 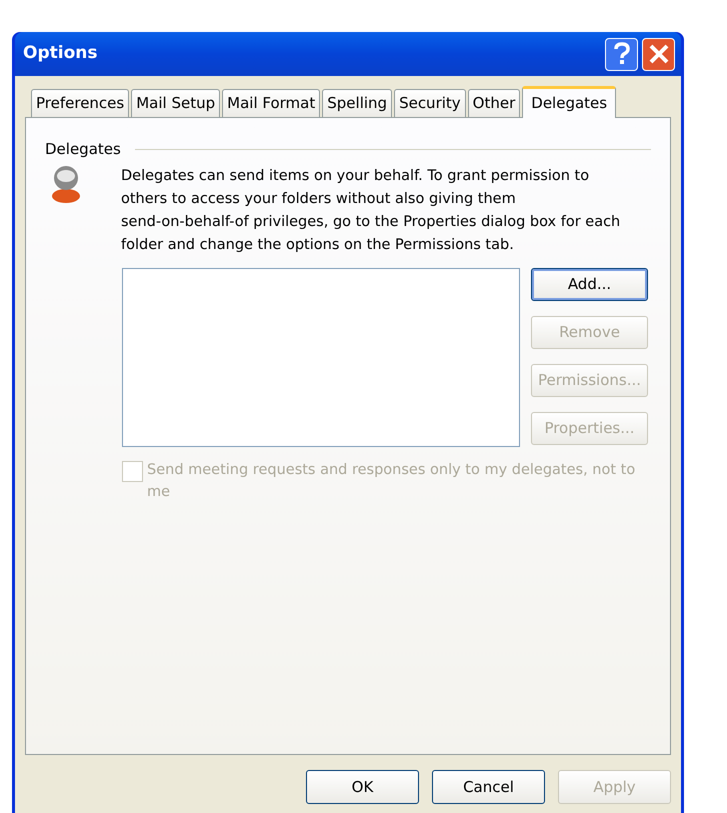 What do you see at coordinates (66, 183) in the screenshot?
I see `person-icon` at bounding box center [66, 183].